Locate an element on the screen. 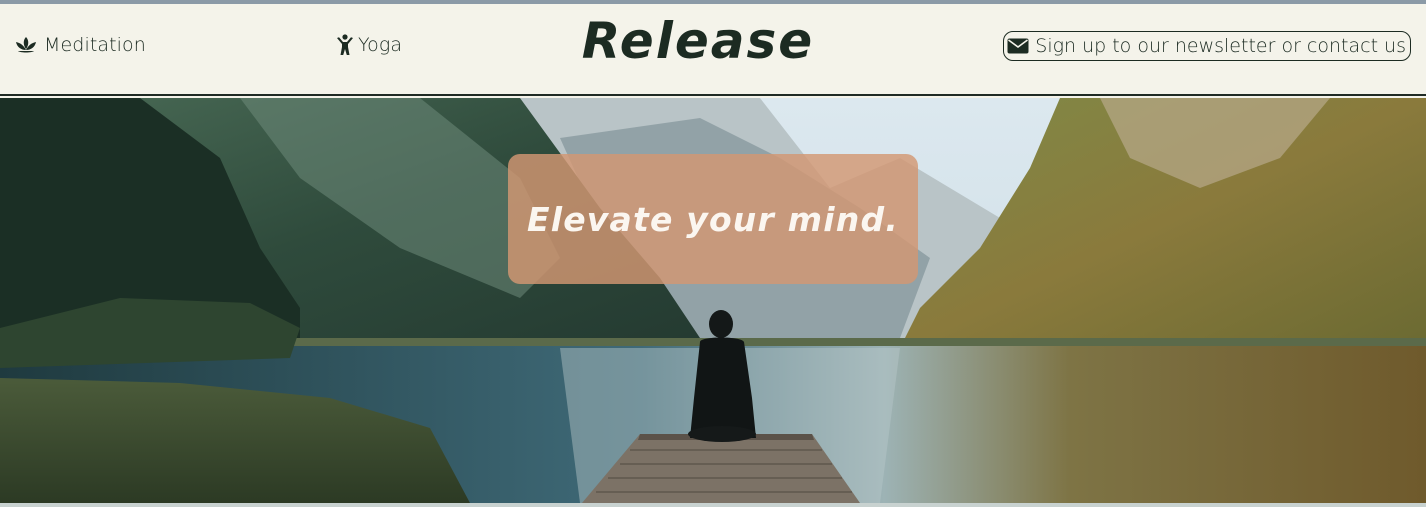 Image resolution: width=1426 pixels, height=507 pixels. newsletter-contact-button: Sign up to our newsletter or contact us is located at coordinates (1207, 46).